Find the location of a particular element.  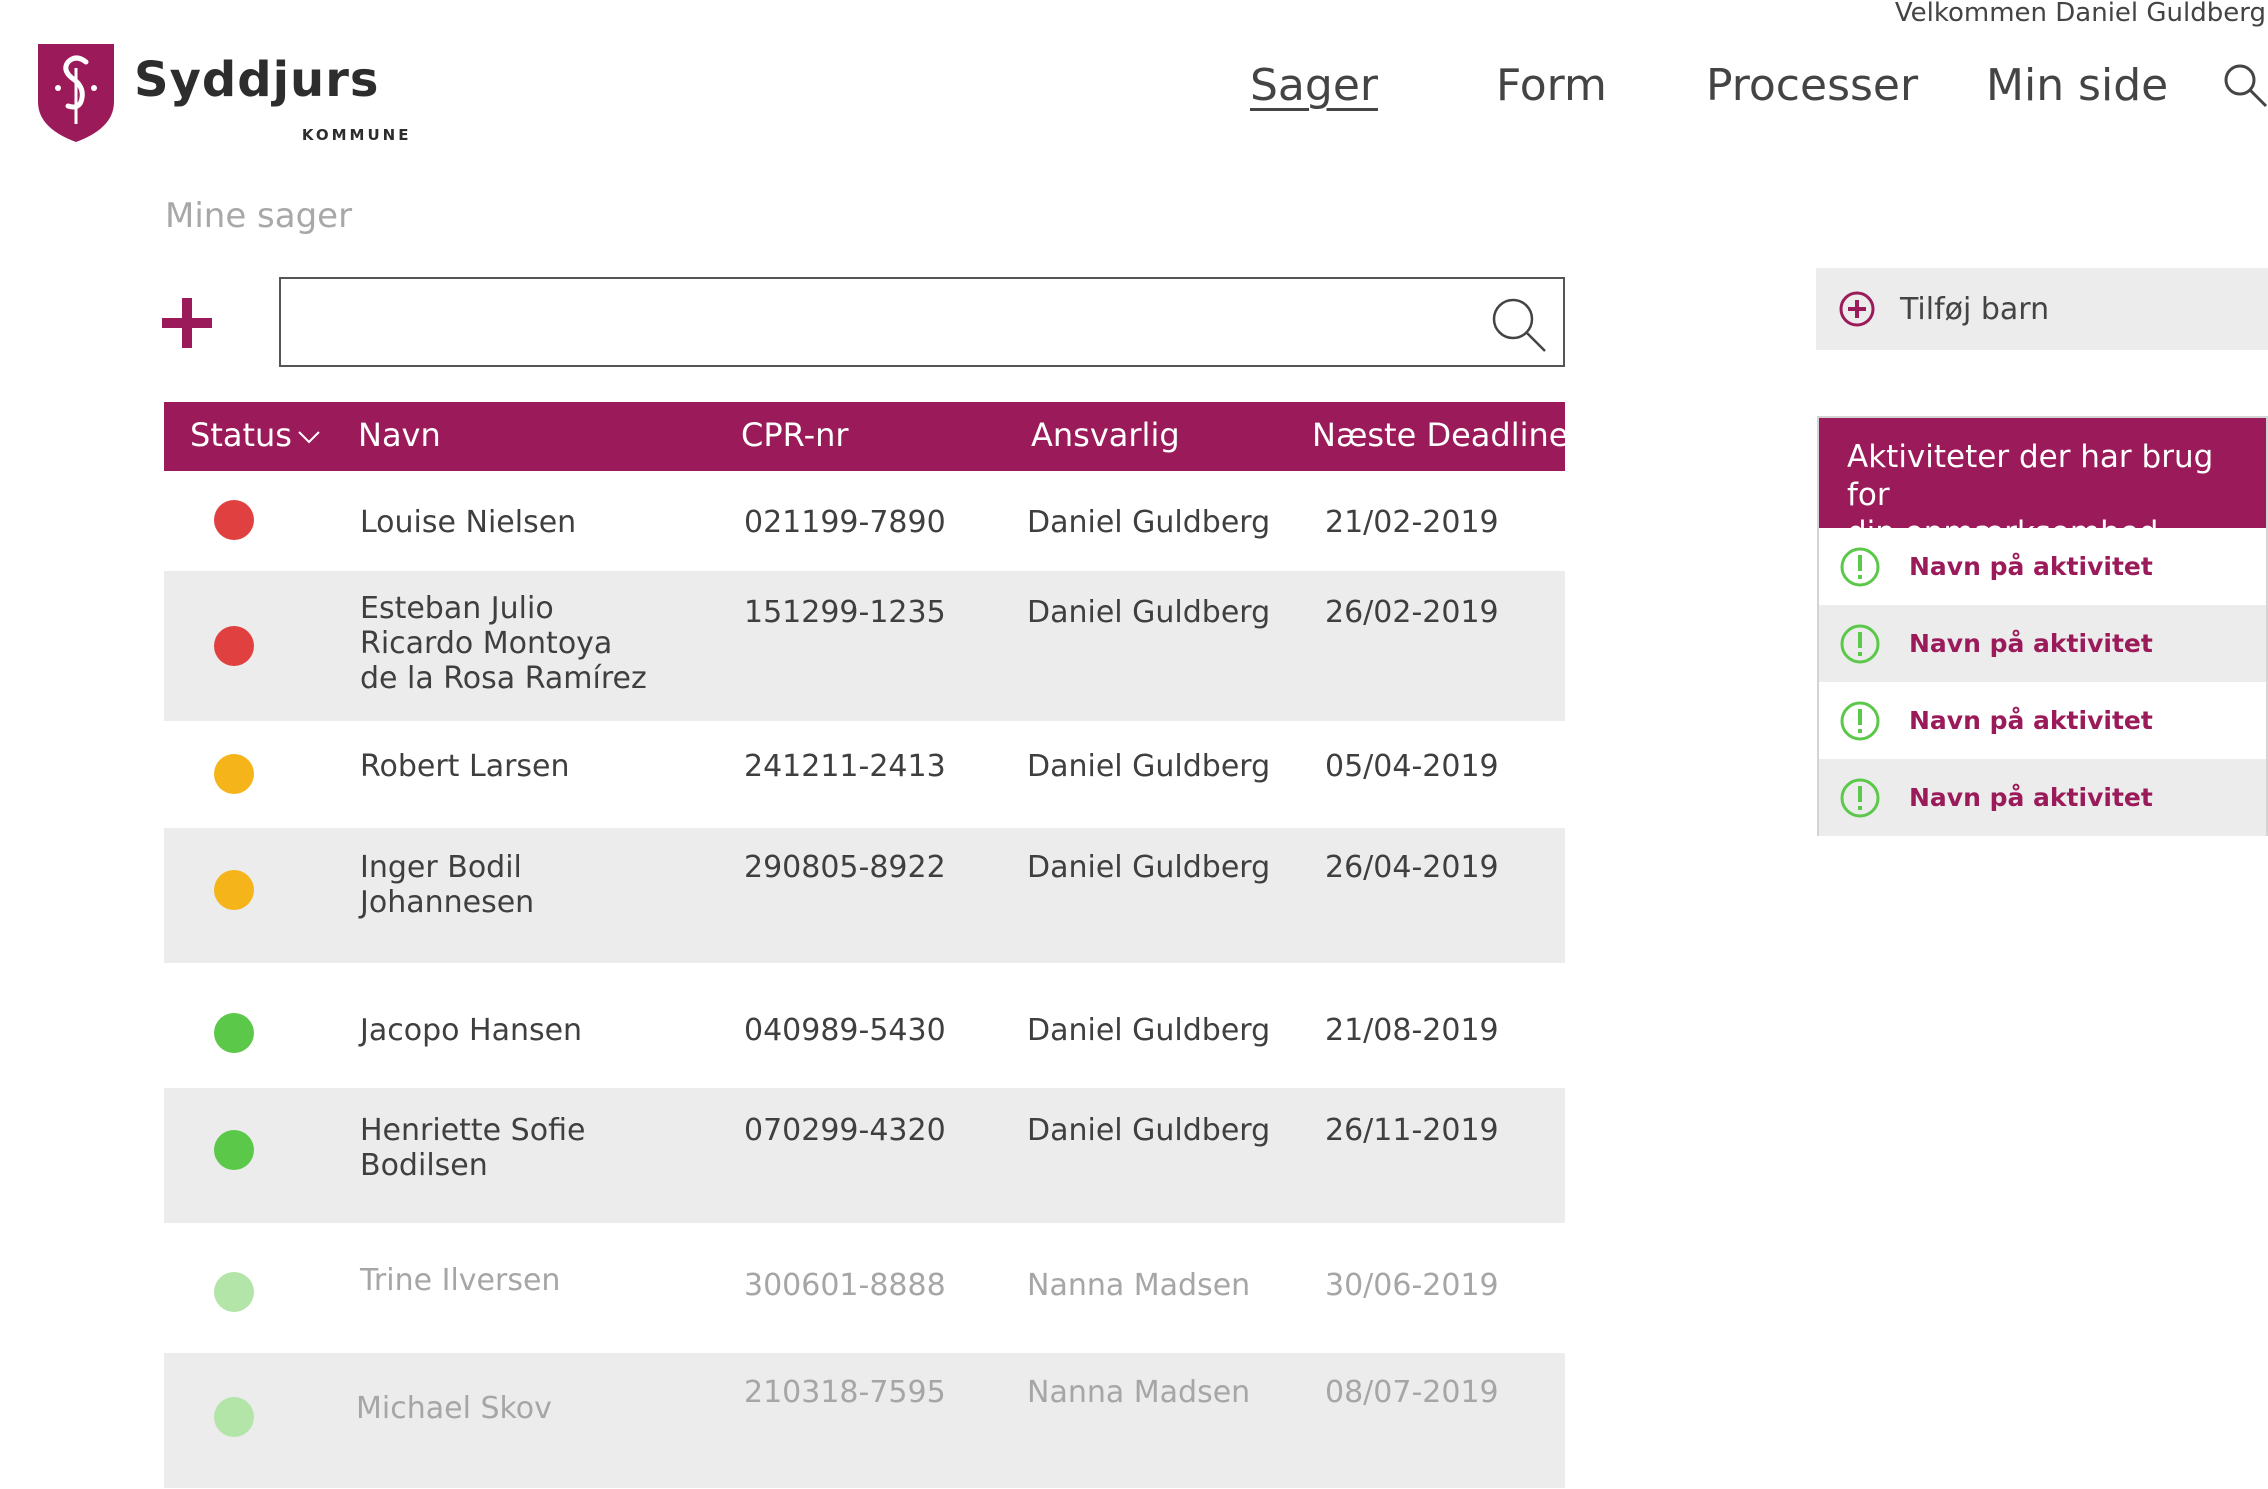

add-child-button: Tilføj barn is located at coordinates (2042, 309).